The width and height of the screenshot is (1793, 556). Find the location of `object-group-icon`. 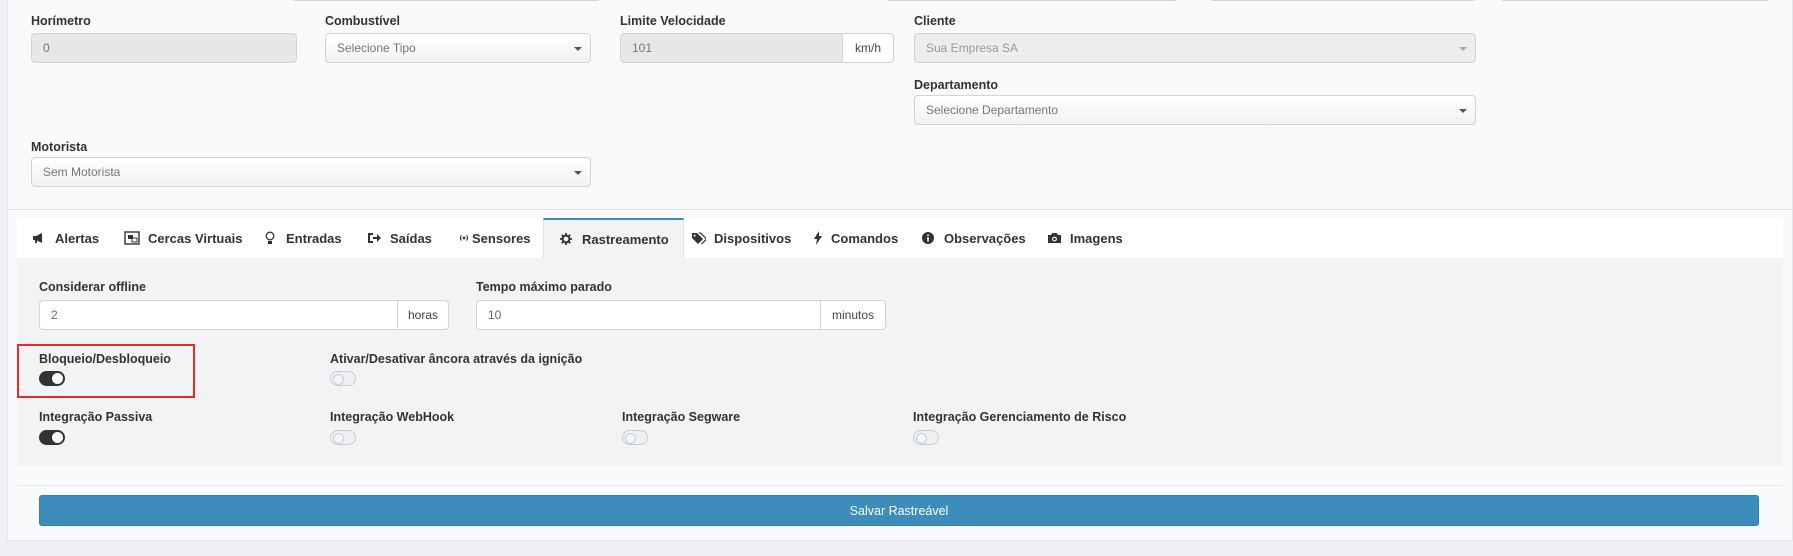

object-group-icon is located at coordinates (132, 238).